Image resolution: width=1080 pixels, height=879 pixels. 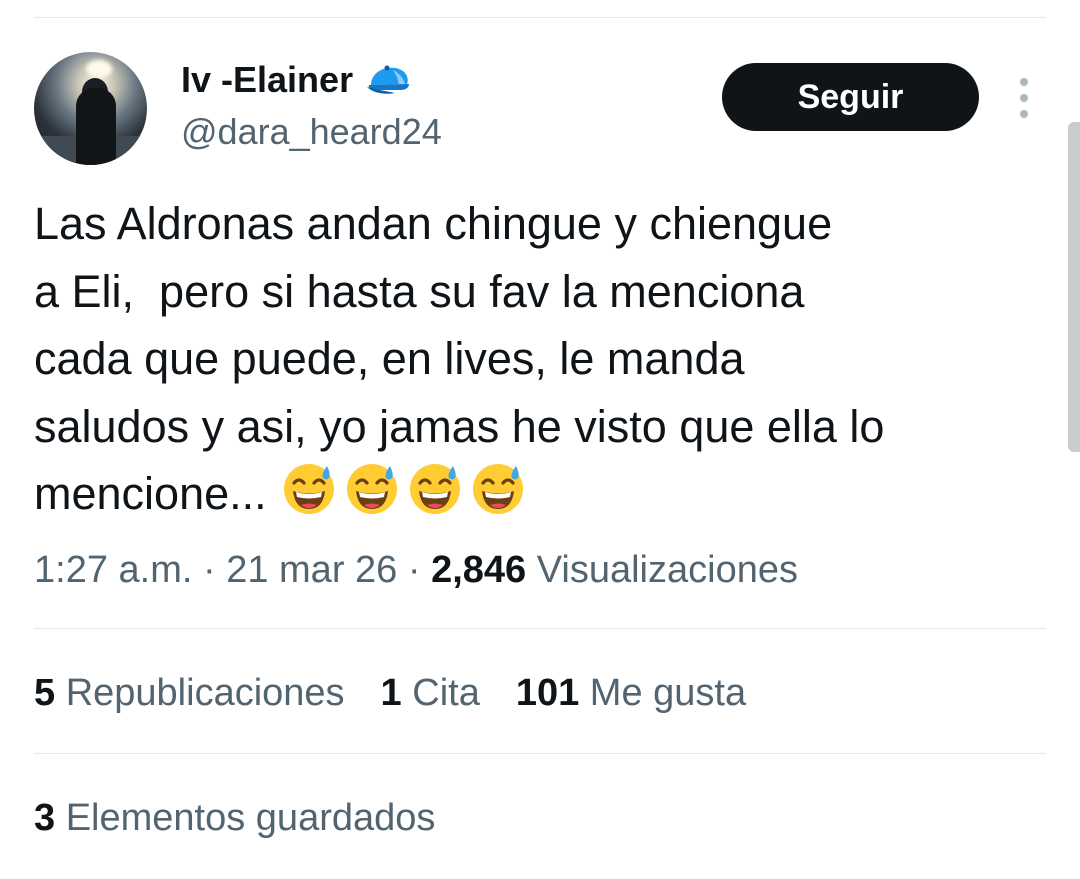 I want to click on follow-button: Seguir, so click(x=850, y=97).